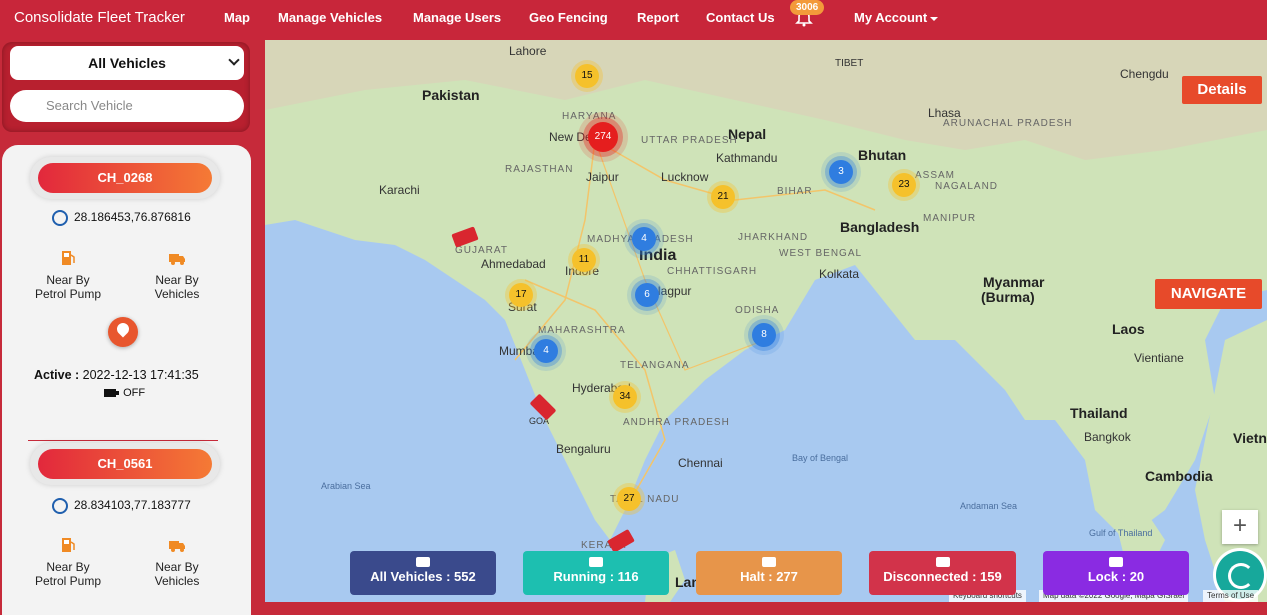  Describe the element at coordinates (1208, 294) in the screenshot. I see `navigate-button: NAVIGATE` at that location.